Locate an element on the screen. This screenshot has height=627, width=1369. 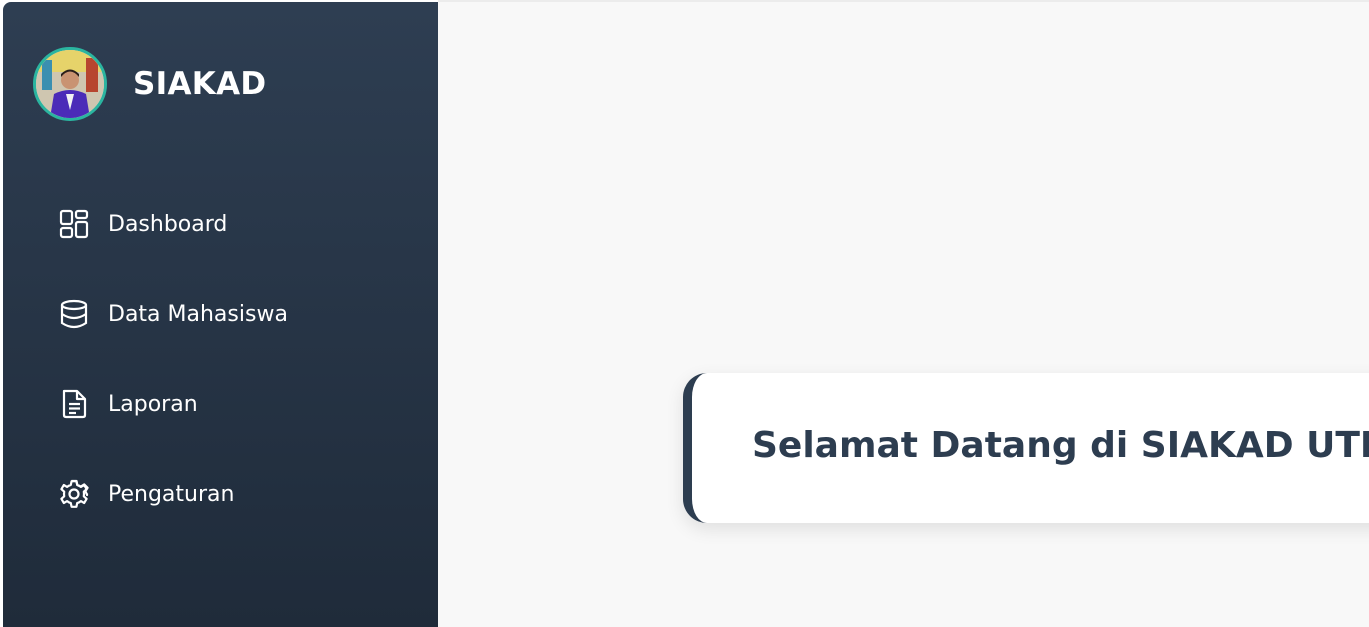
welcome-heading: Selamat Datang di SIAKAD UTM is located at coordinates (1060, 445).